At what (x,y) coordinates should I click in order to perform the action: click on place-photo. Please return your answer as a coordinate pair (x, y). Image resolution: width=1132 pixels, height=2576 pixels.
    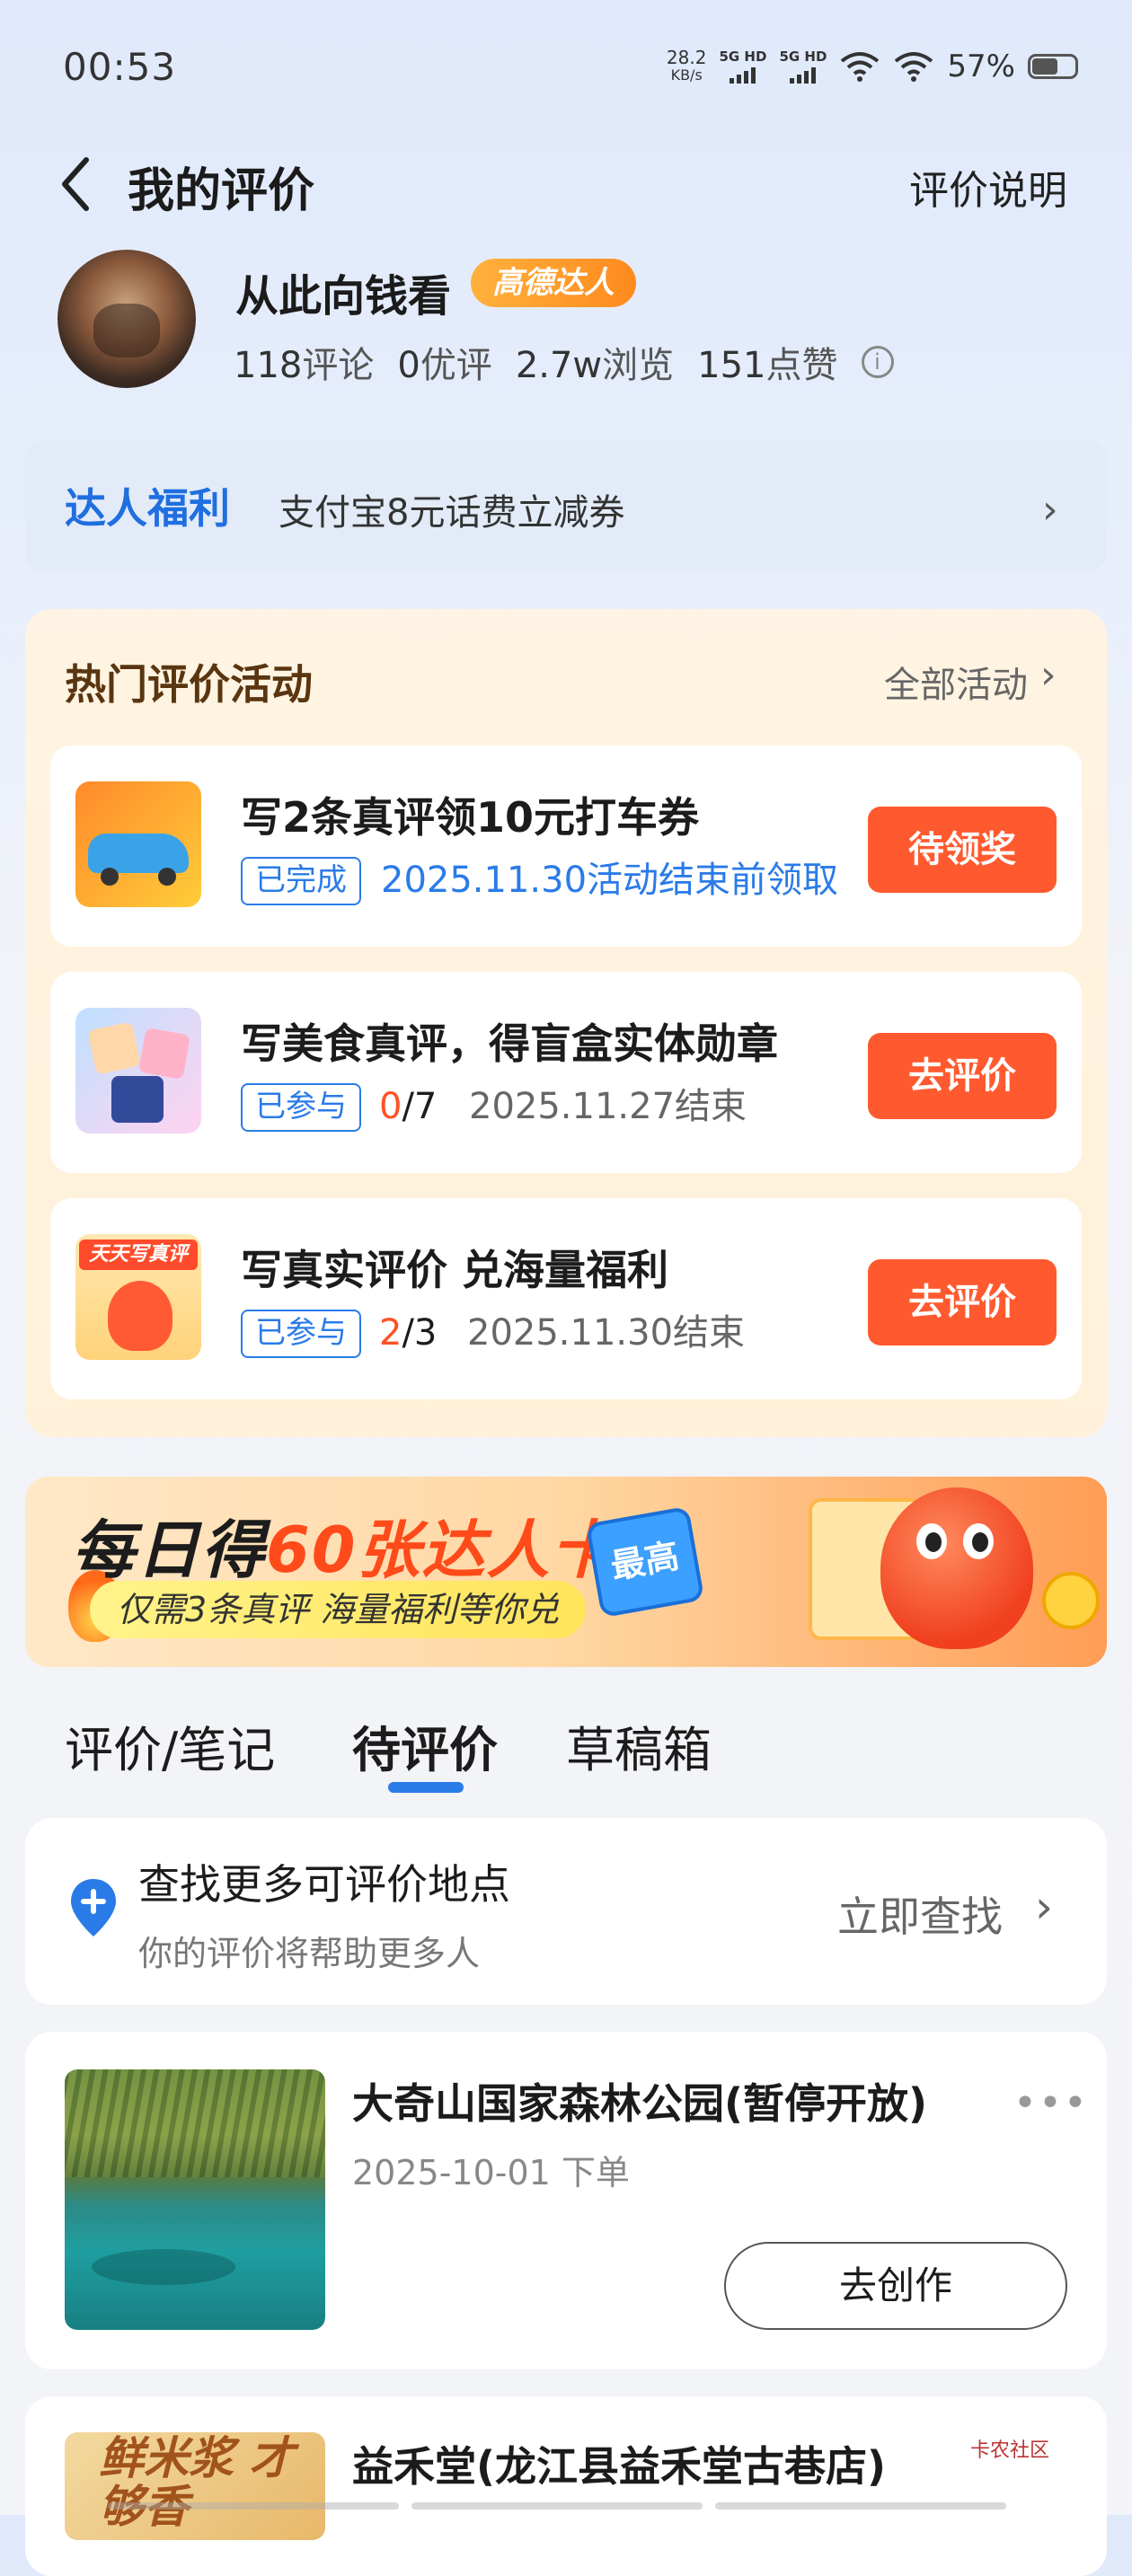
    Looking at the image, I should click on (195, 2199).